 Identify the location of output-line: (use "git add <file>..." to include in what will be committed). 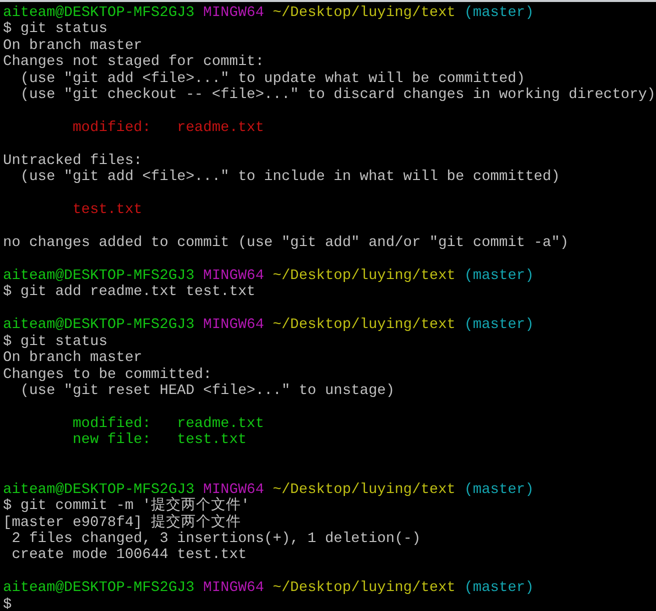
(289, 177).